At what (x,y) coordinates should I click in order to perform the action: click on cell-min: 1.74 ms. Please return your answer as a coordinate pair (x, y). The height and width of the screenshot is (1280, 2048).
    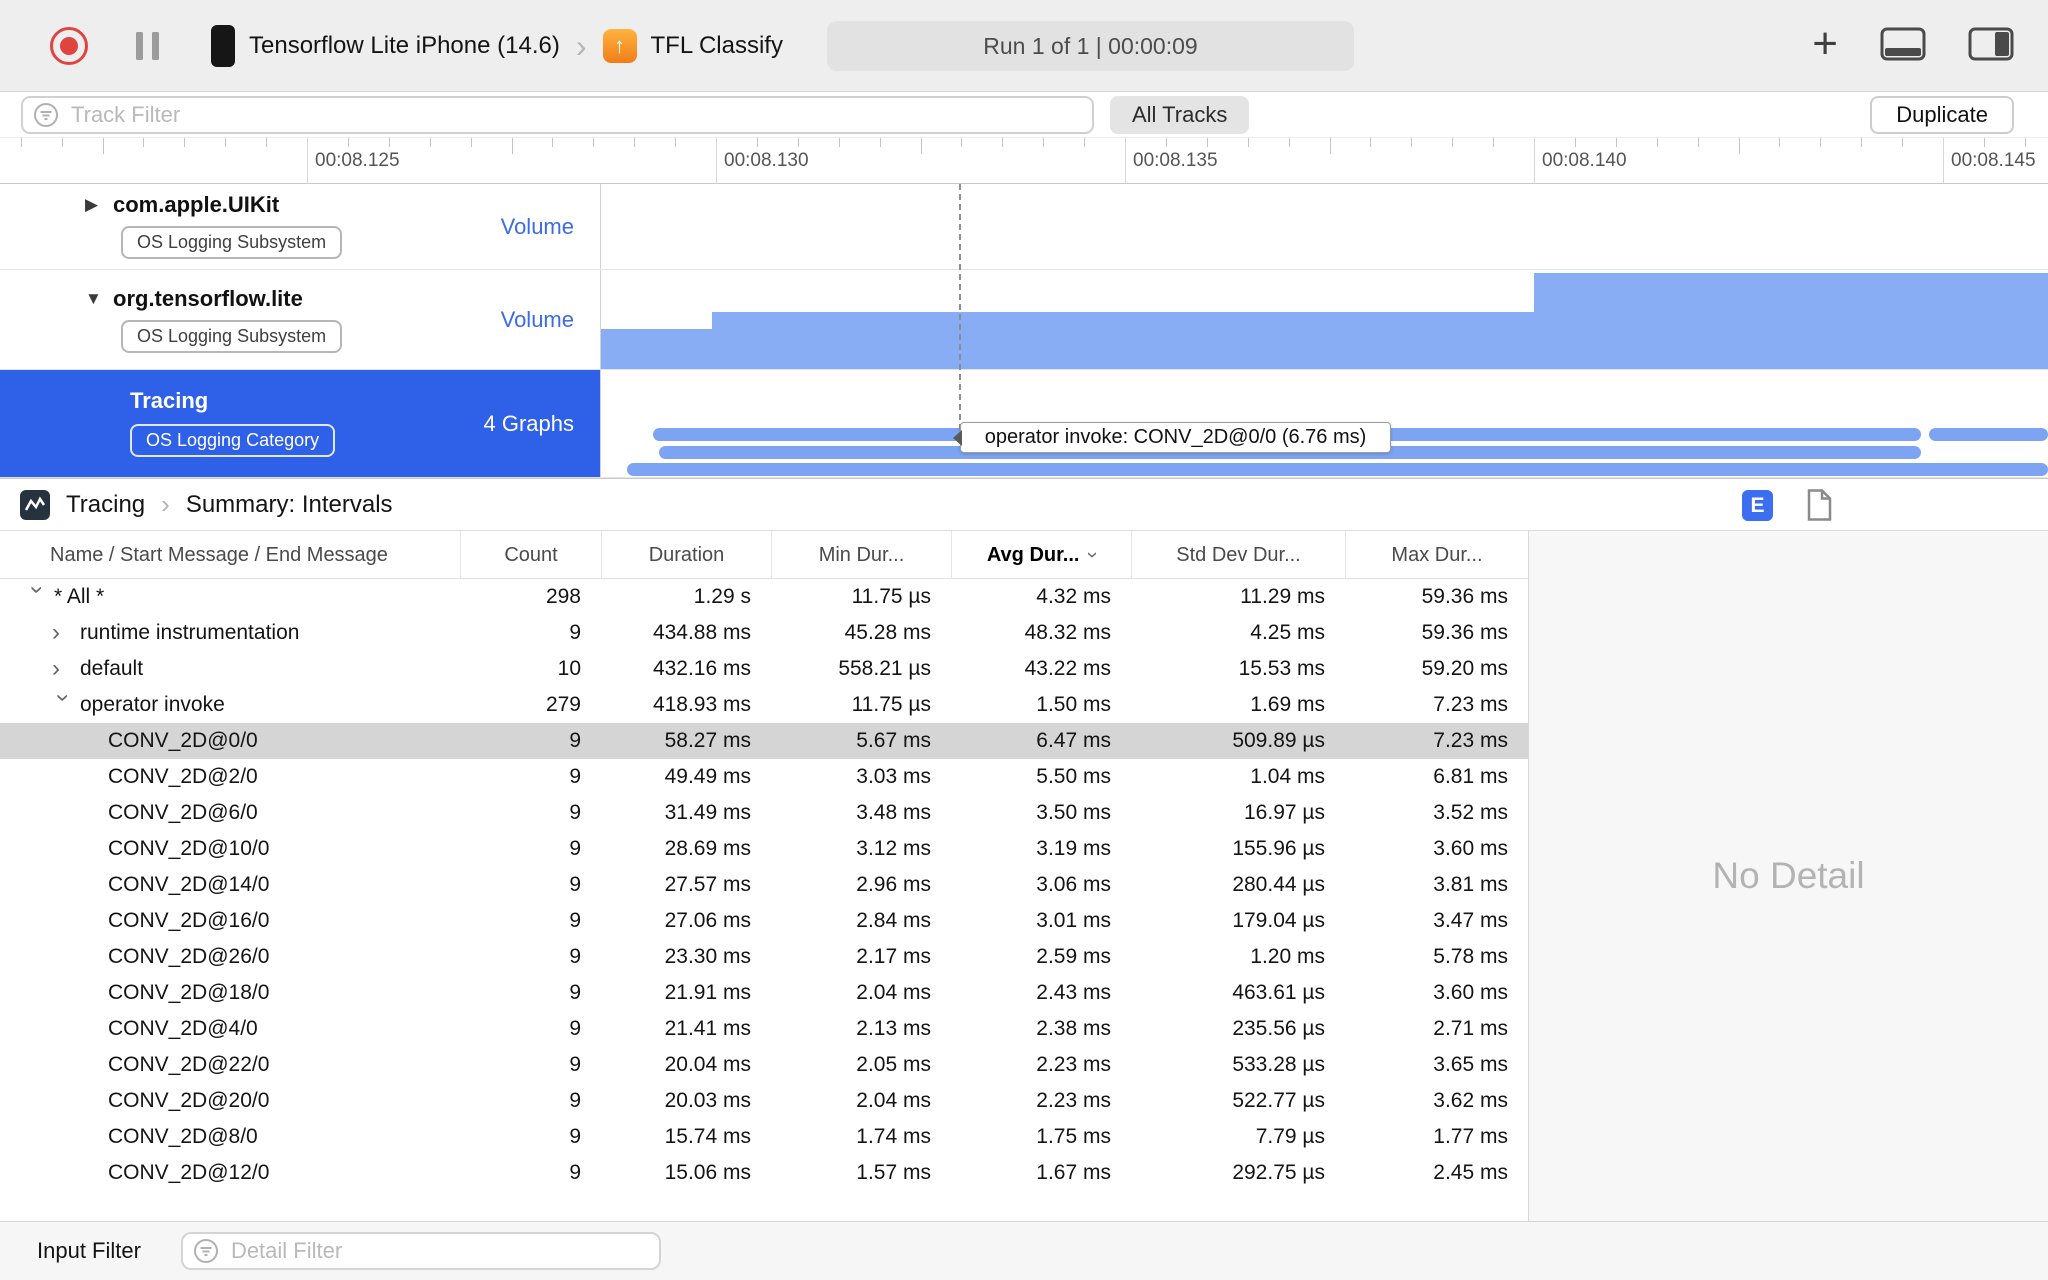
    Looking at the image, I should click on (893, 1136).